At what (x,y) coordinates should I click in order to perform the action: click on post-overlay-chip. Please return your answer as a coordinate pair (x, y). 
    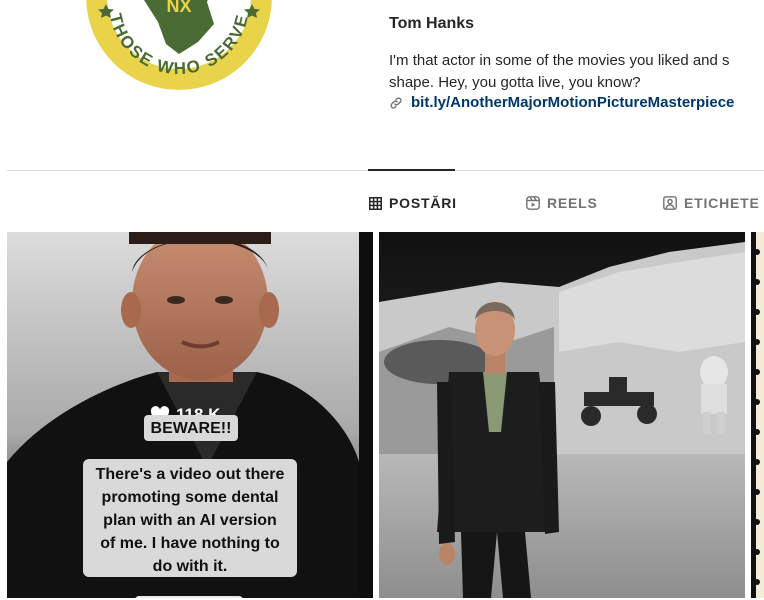
    Looking at the image, I should click on (189, 597).